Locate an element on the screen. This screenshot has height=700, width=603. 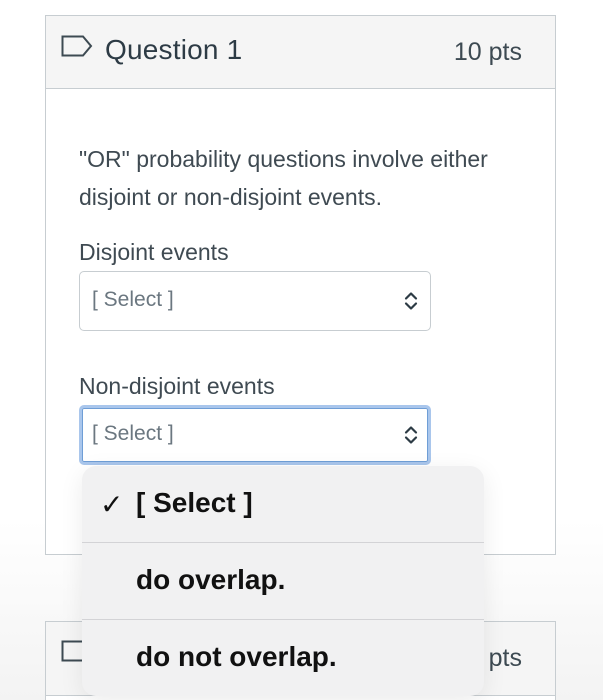
question-points: 10 pts is located at coordinates (487, 52).